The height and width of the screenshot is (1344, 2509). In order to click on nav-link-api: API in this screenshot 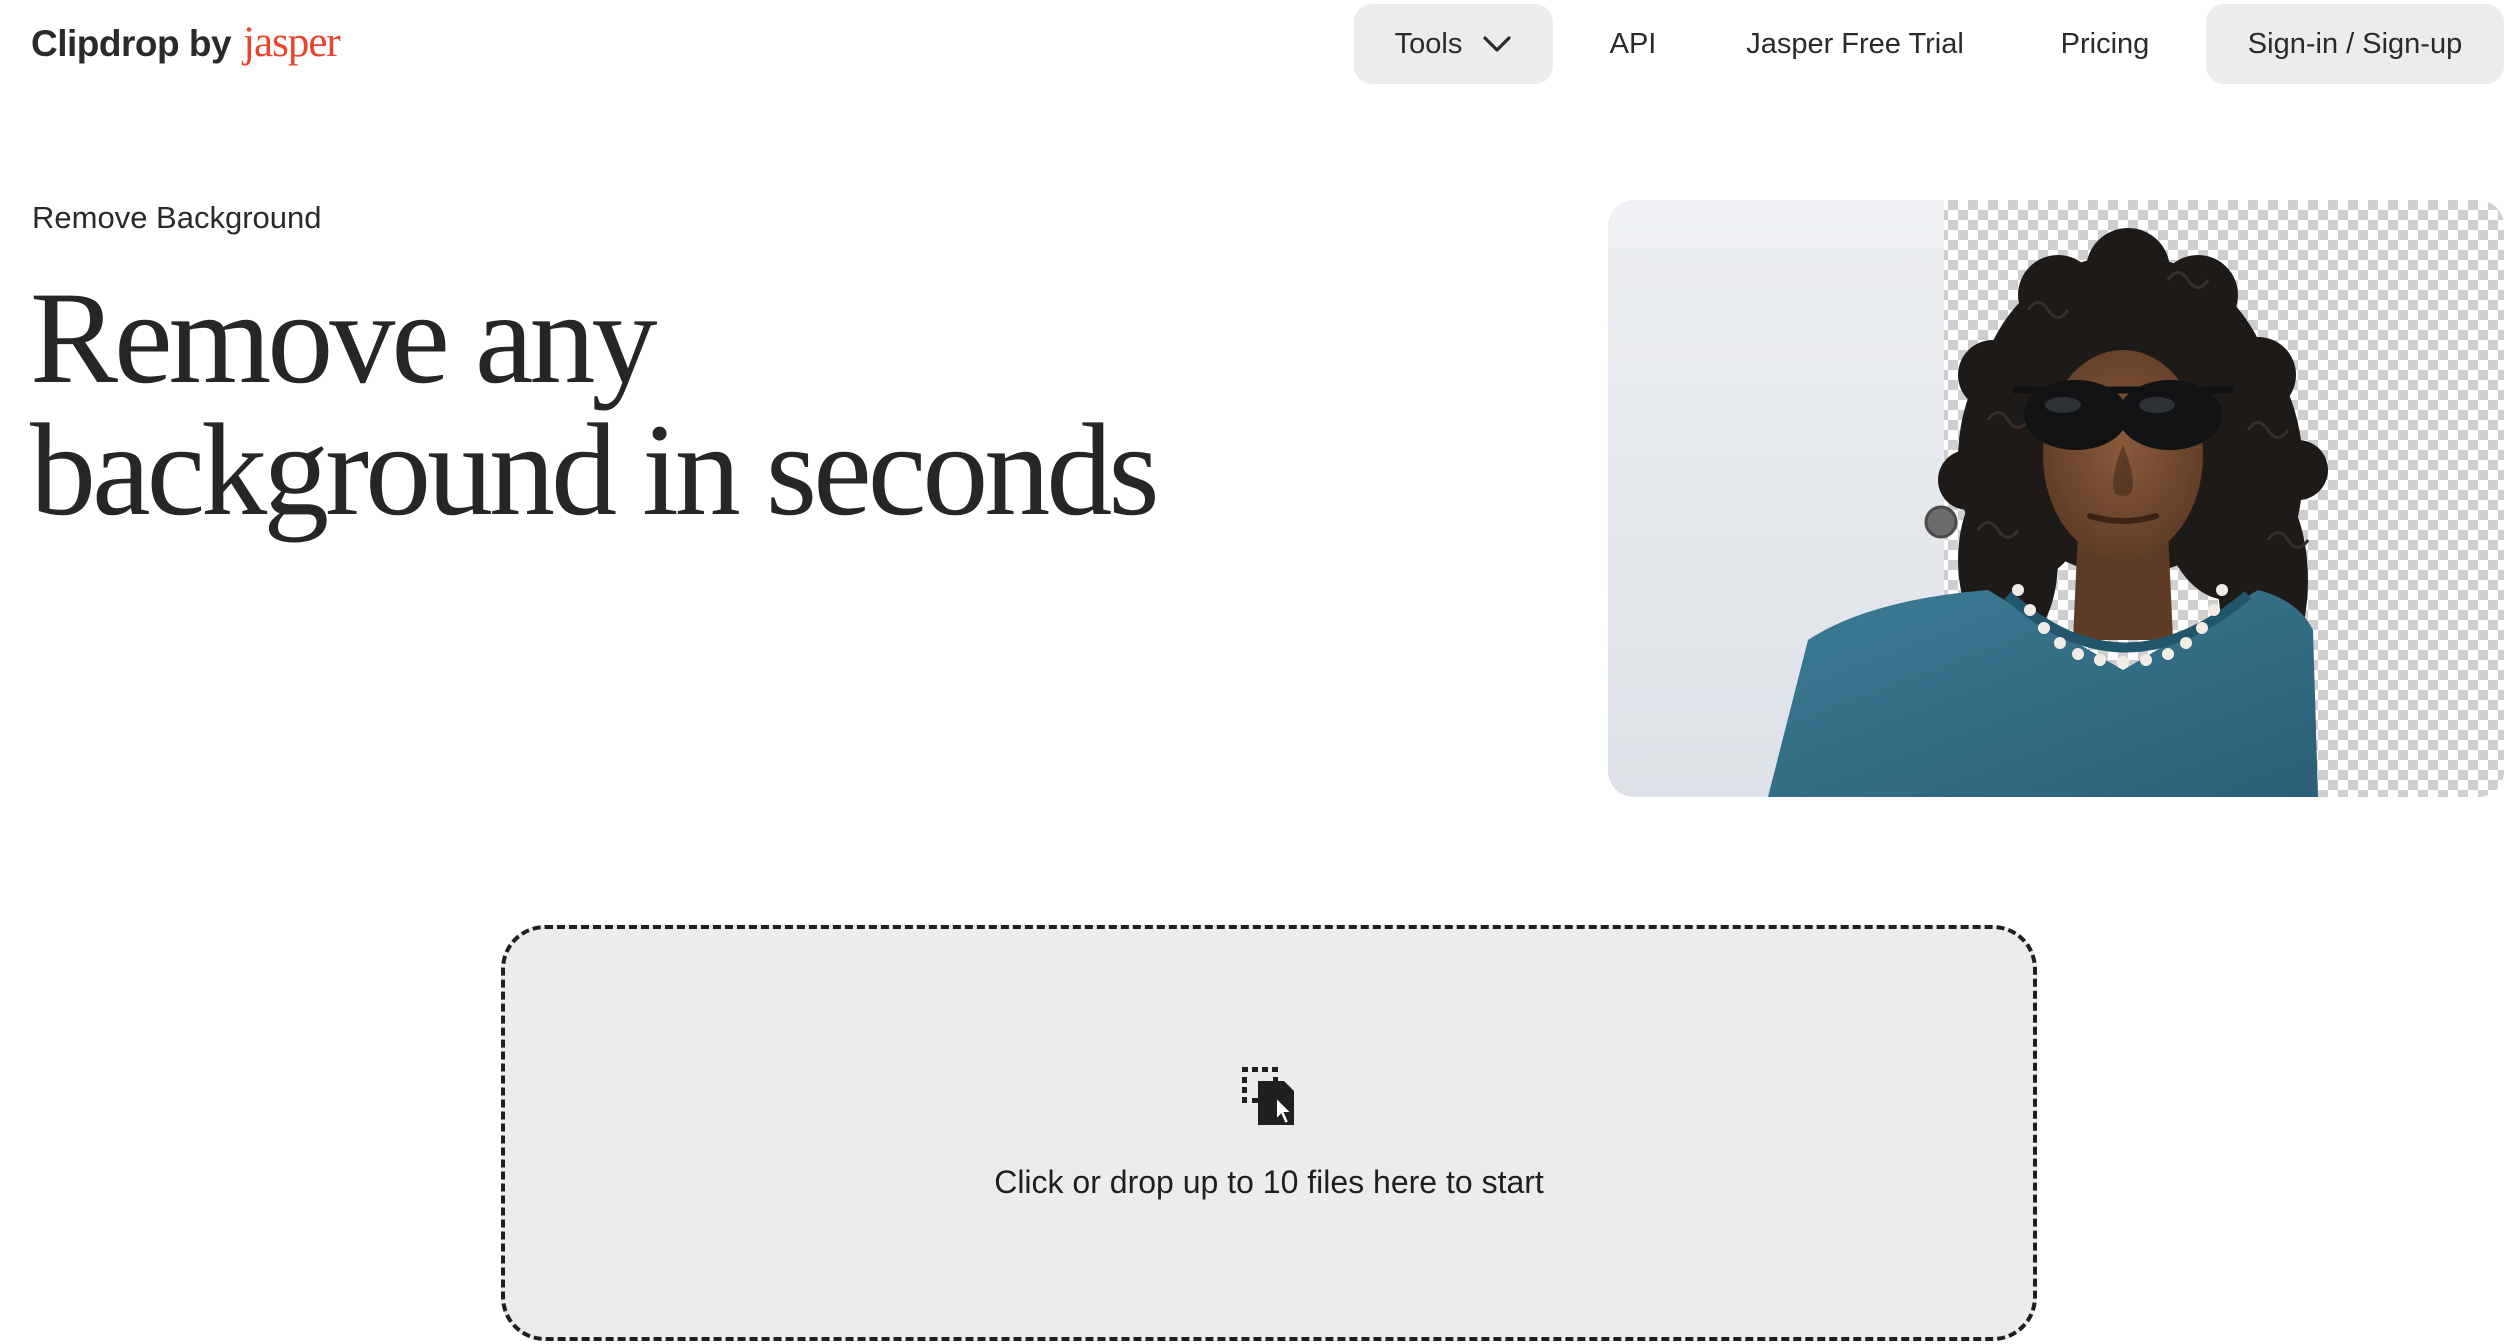, I will do `click(1633, 44)`.